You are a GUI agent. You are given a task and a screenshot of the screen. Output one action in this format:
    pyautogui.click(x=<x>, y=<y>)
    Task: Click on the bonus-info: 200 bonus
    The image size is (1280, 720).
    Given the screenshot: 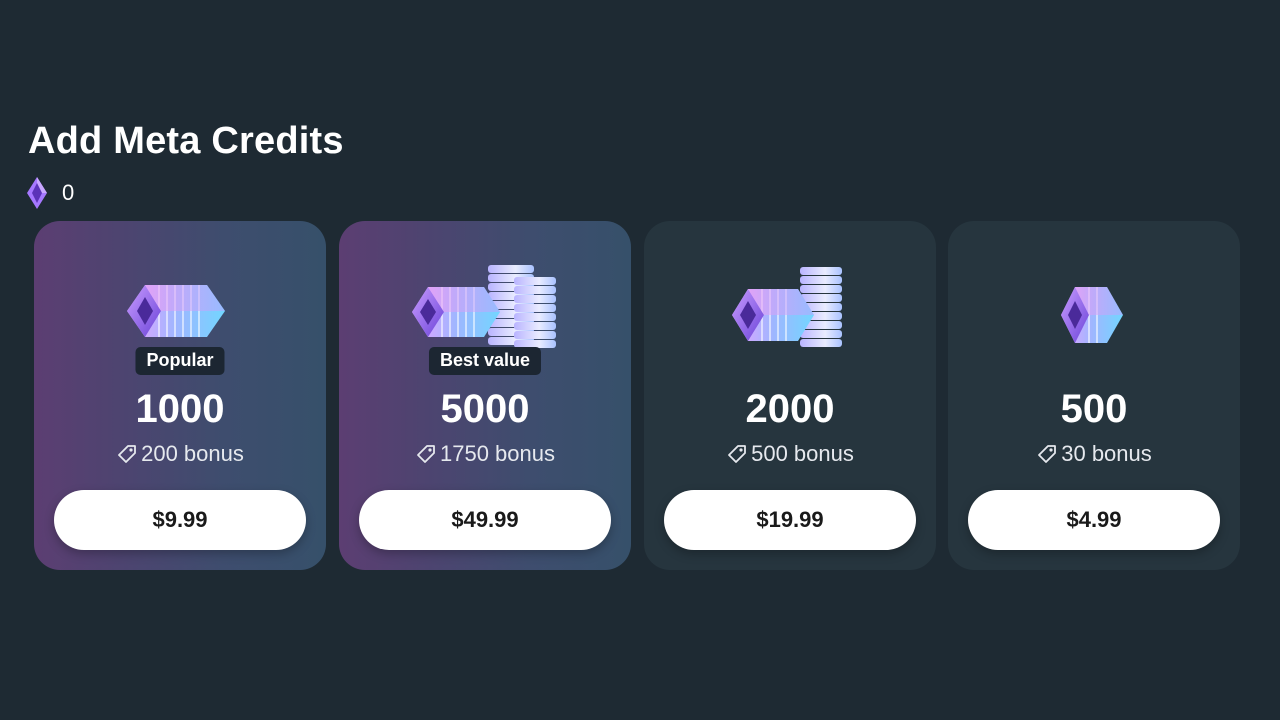 What is the action you would take?
    pyautogui.click(x=180, y=454)
    